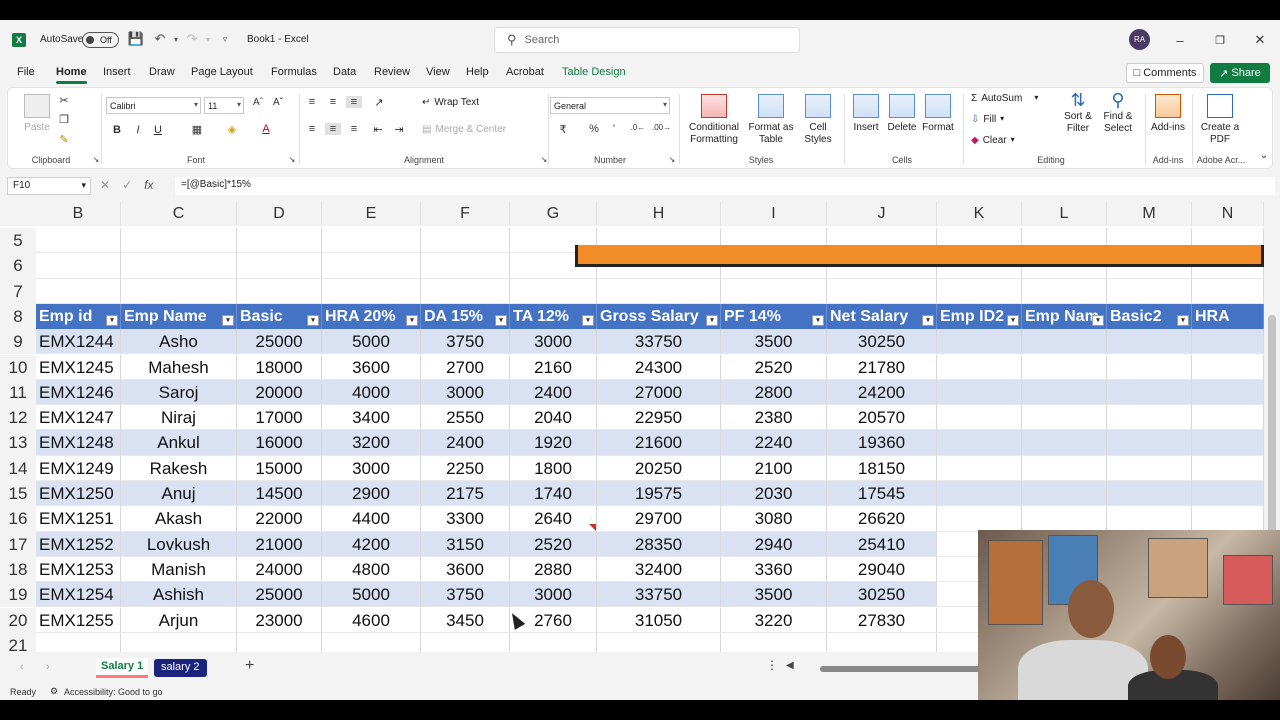 The width and height of the screenshot is (1280, 720). Describe the element at coordinates (78, 443) in the screenshot. I see `table-cell: EMX1248` at that location.